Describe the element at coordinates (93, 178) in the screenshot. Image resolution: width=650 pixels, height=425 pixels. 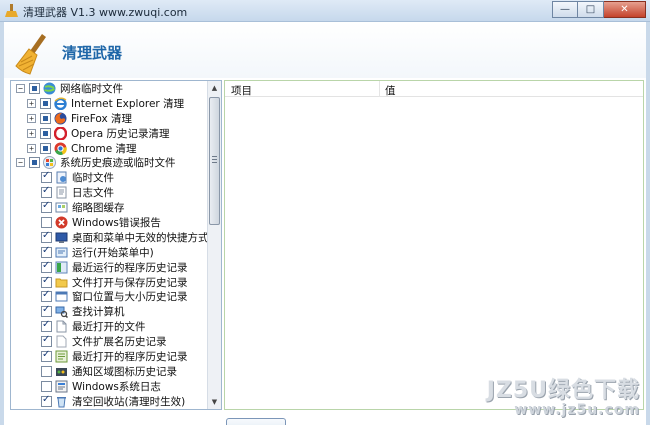
I see `tree-item-label: 临时文件` at that location.